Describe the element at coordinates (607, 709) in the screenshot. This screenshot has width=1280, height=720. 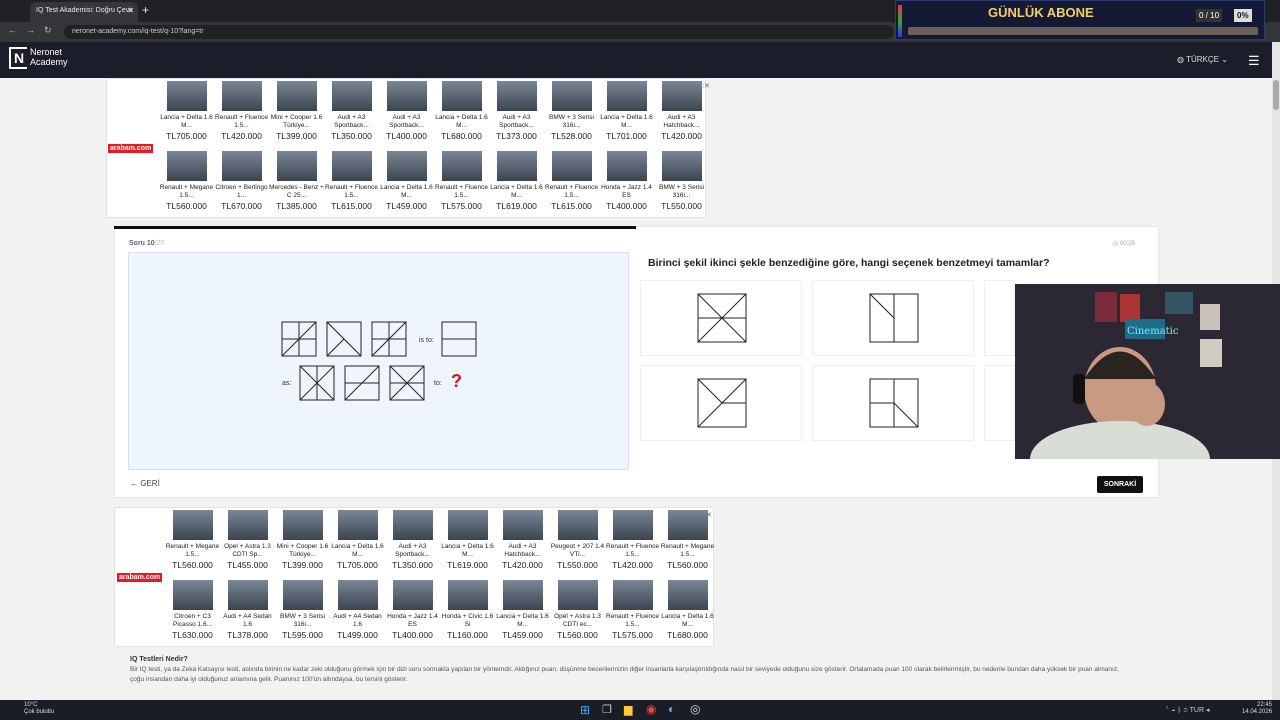
I see `task-view-icon: ❐` at that location.